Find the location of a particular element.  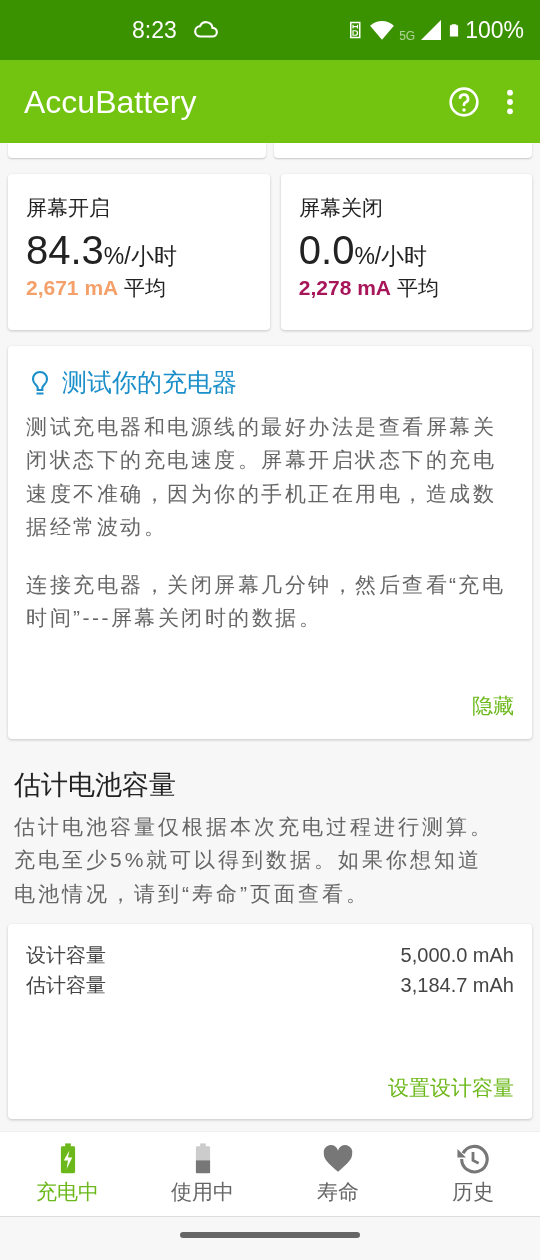

tip-title: 测试你的充电器 is located at coordinates (149, 382).